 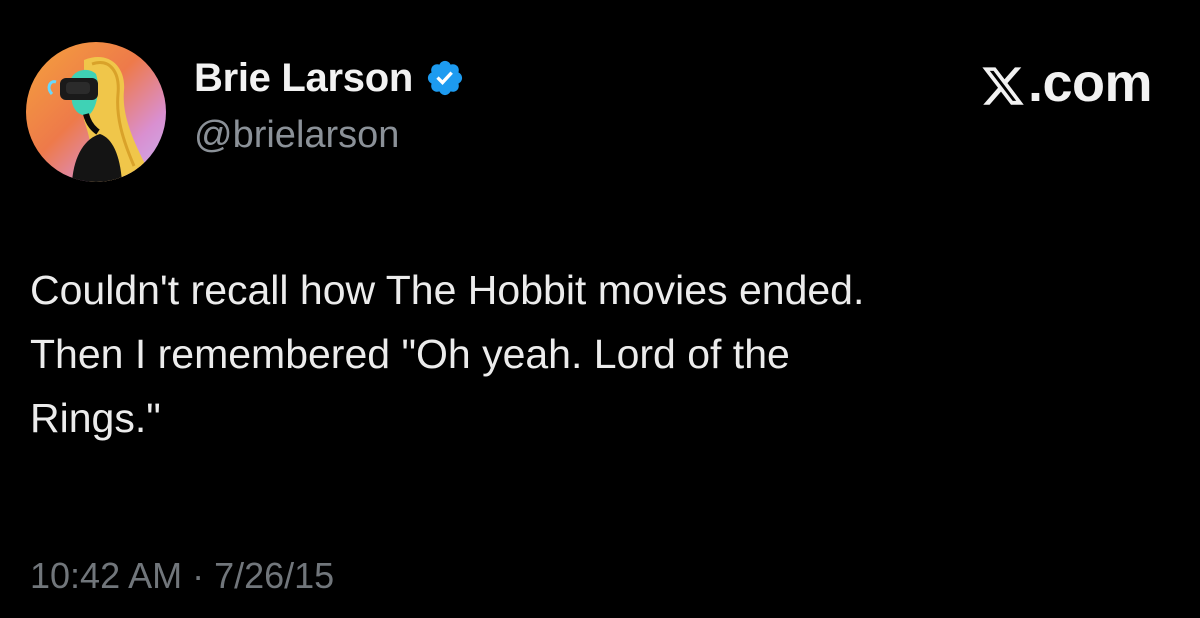 I want to click on site-mark: .com, so click(x=1066, y=83).